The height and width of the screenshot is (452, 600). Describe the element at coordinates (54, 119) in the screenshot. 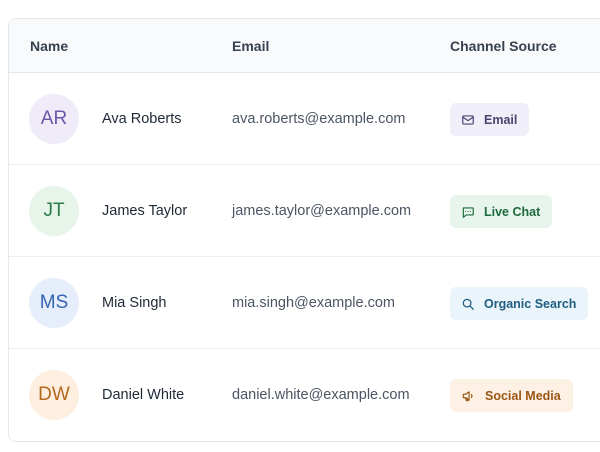

I see `avatar: AR` at that location.